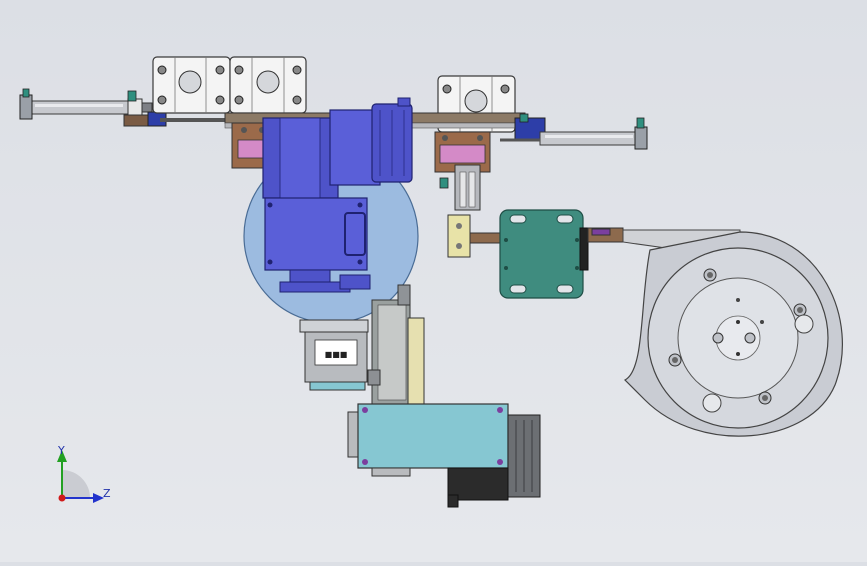 This screenshot has width=867, height=566. I want to click on feeder-bowl, so click(733, 334).